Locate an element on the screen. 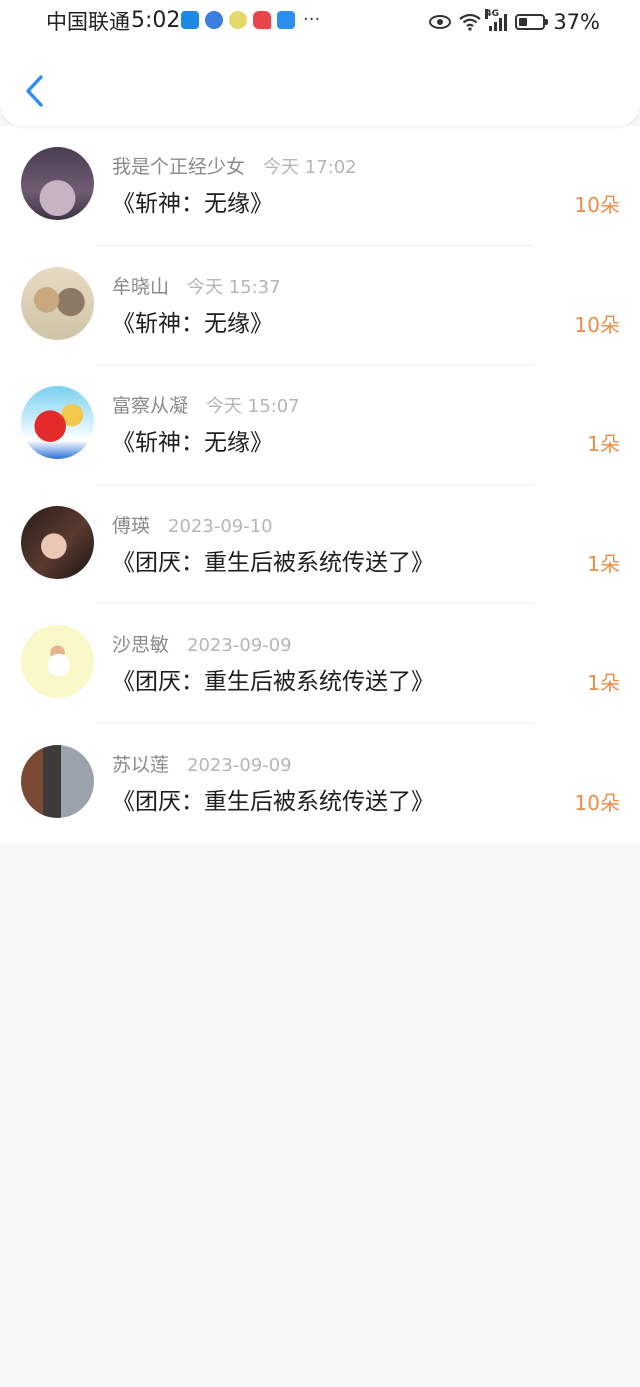 This screenshot has height=1387, width=640. search-app-icon is located at coordinates (286, 20).